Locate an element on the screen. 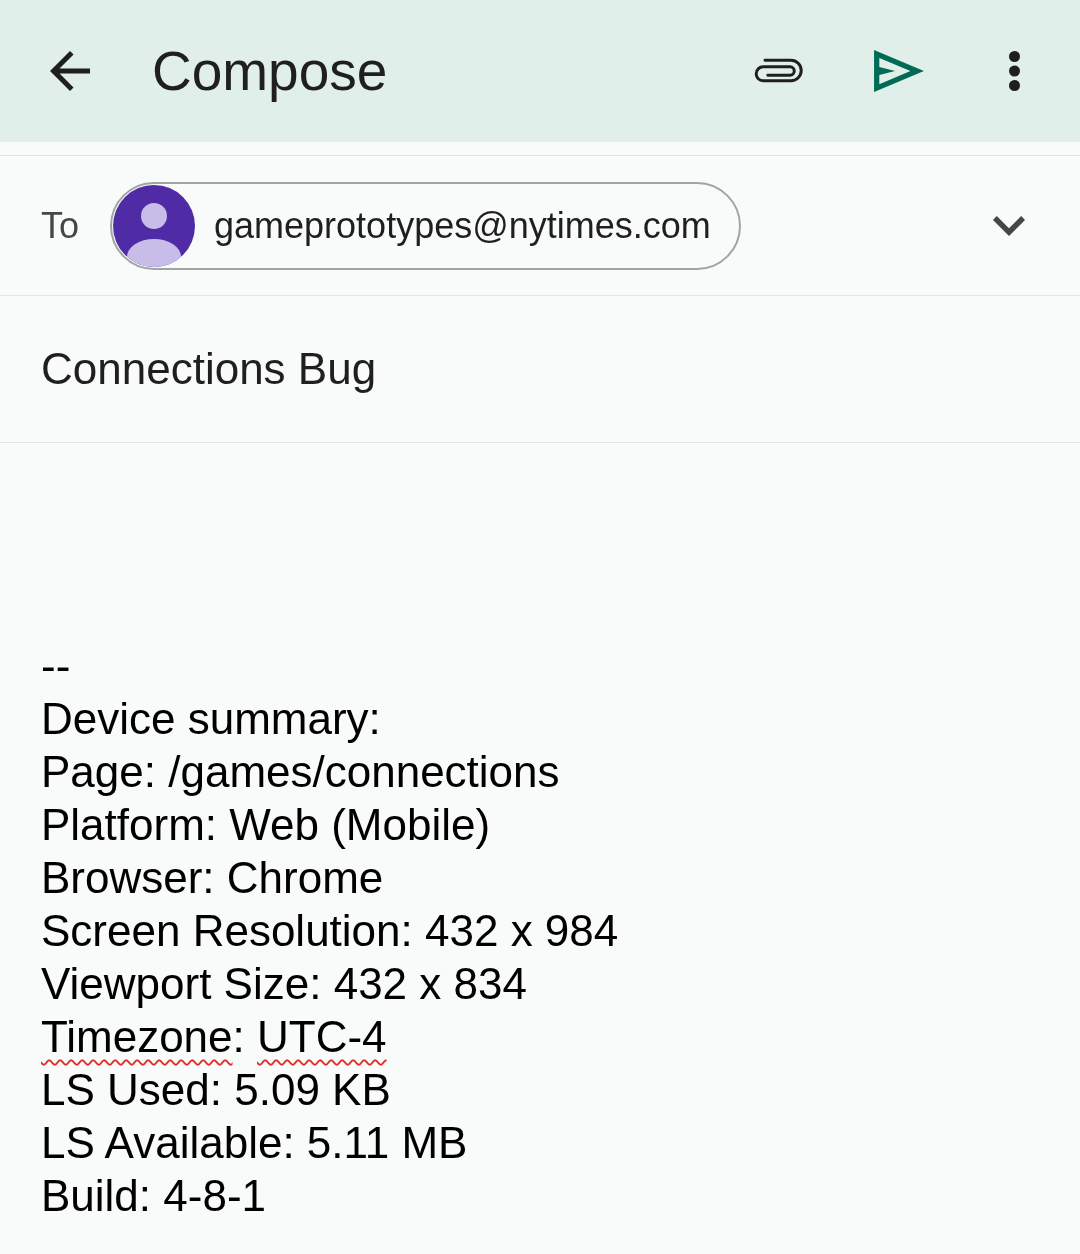  to-label: To is located at coordinates (60, 225).